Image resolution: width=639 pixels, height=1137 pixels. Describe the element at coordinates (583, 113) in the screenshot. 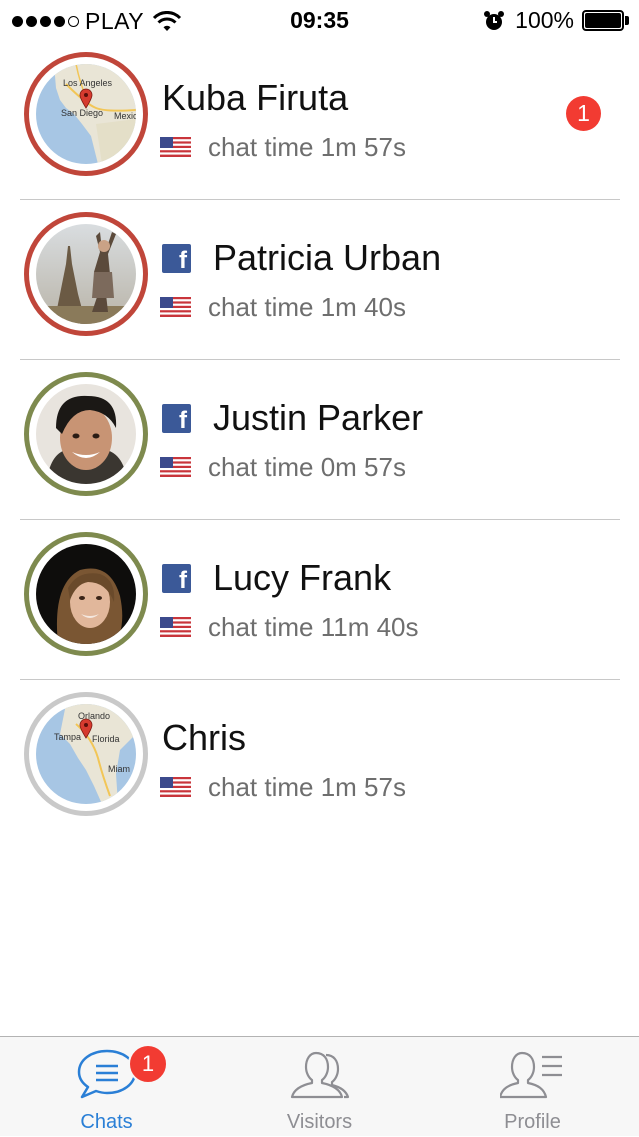

I see `unread-badge: 1` at that location.